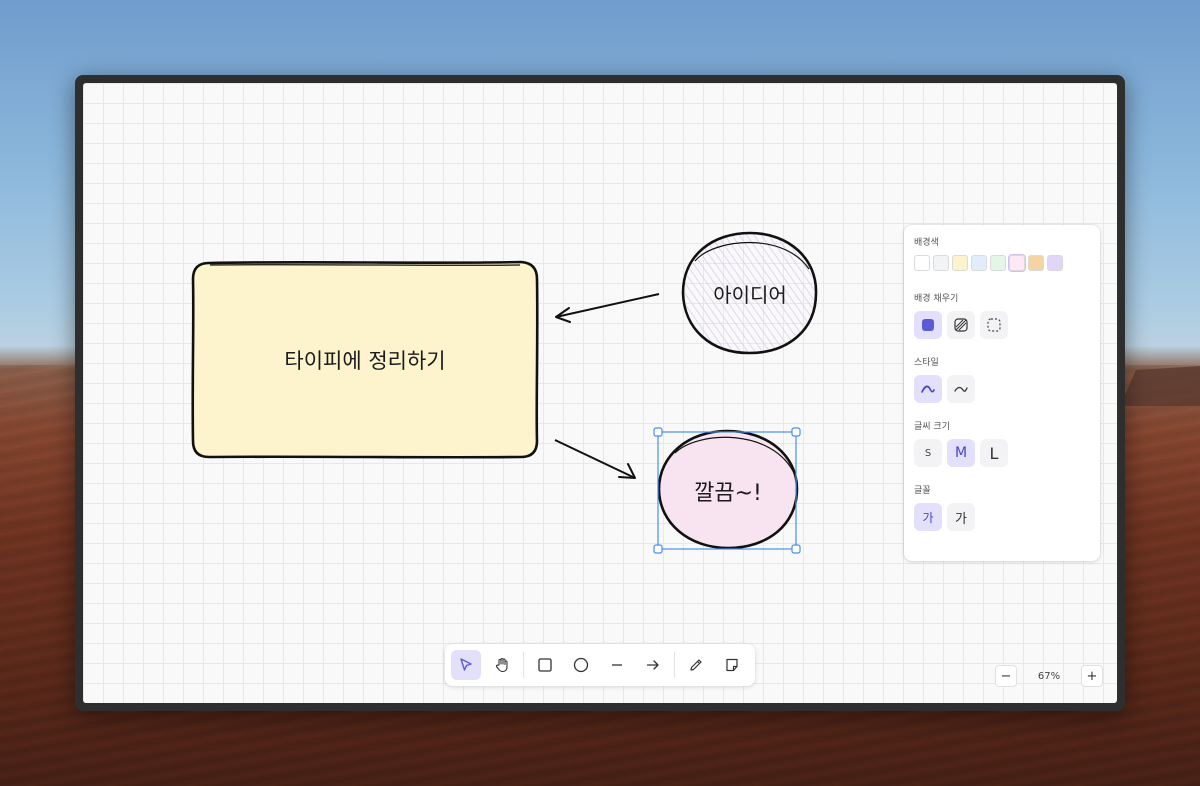  I want to click on arrow-rect-to-neat, so click(595, 459).